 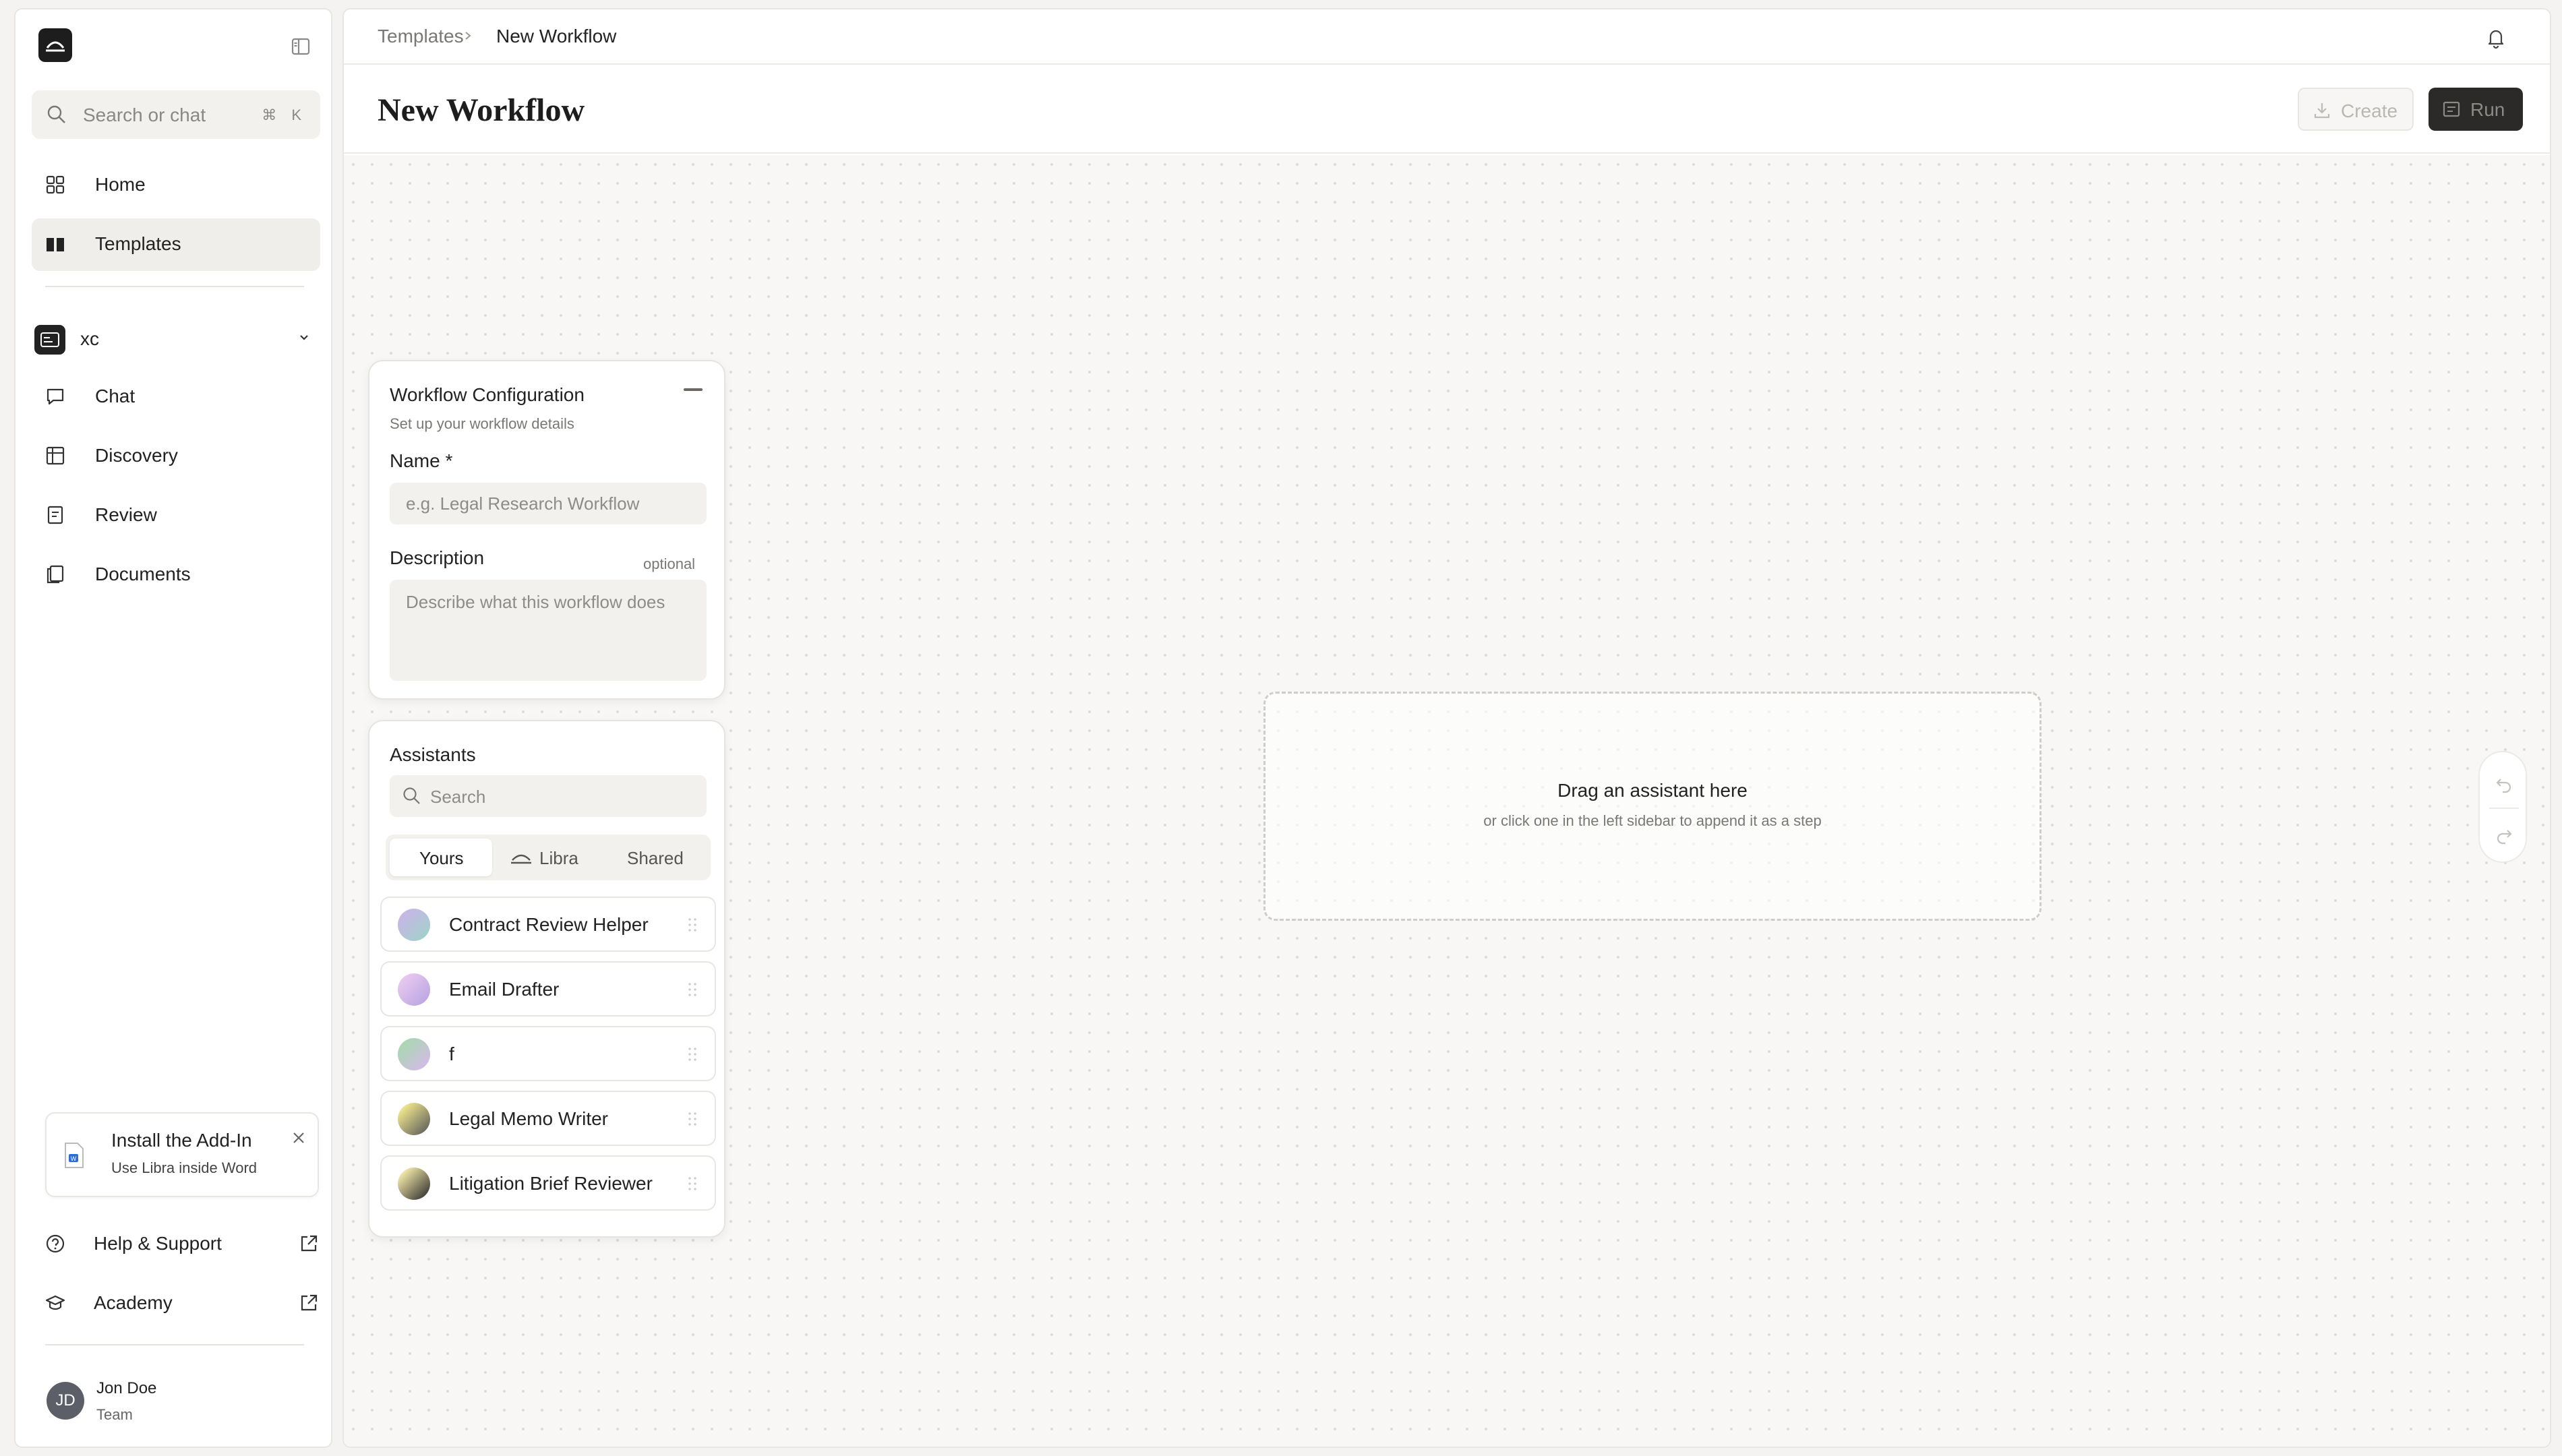 I want to click on help-support-link: Help & Support, so click(x=183, y=1243).